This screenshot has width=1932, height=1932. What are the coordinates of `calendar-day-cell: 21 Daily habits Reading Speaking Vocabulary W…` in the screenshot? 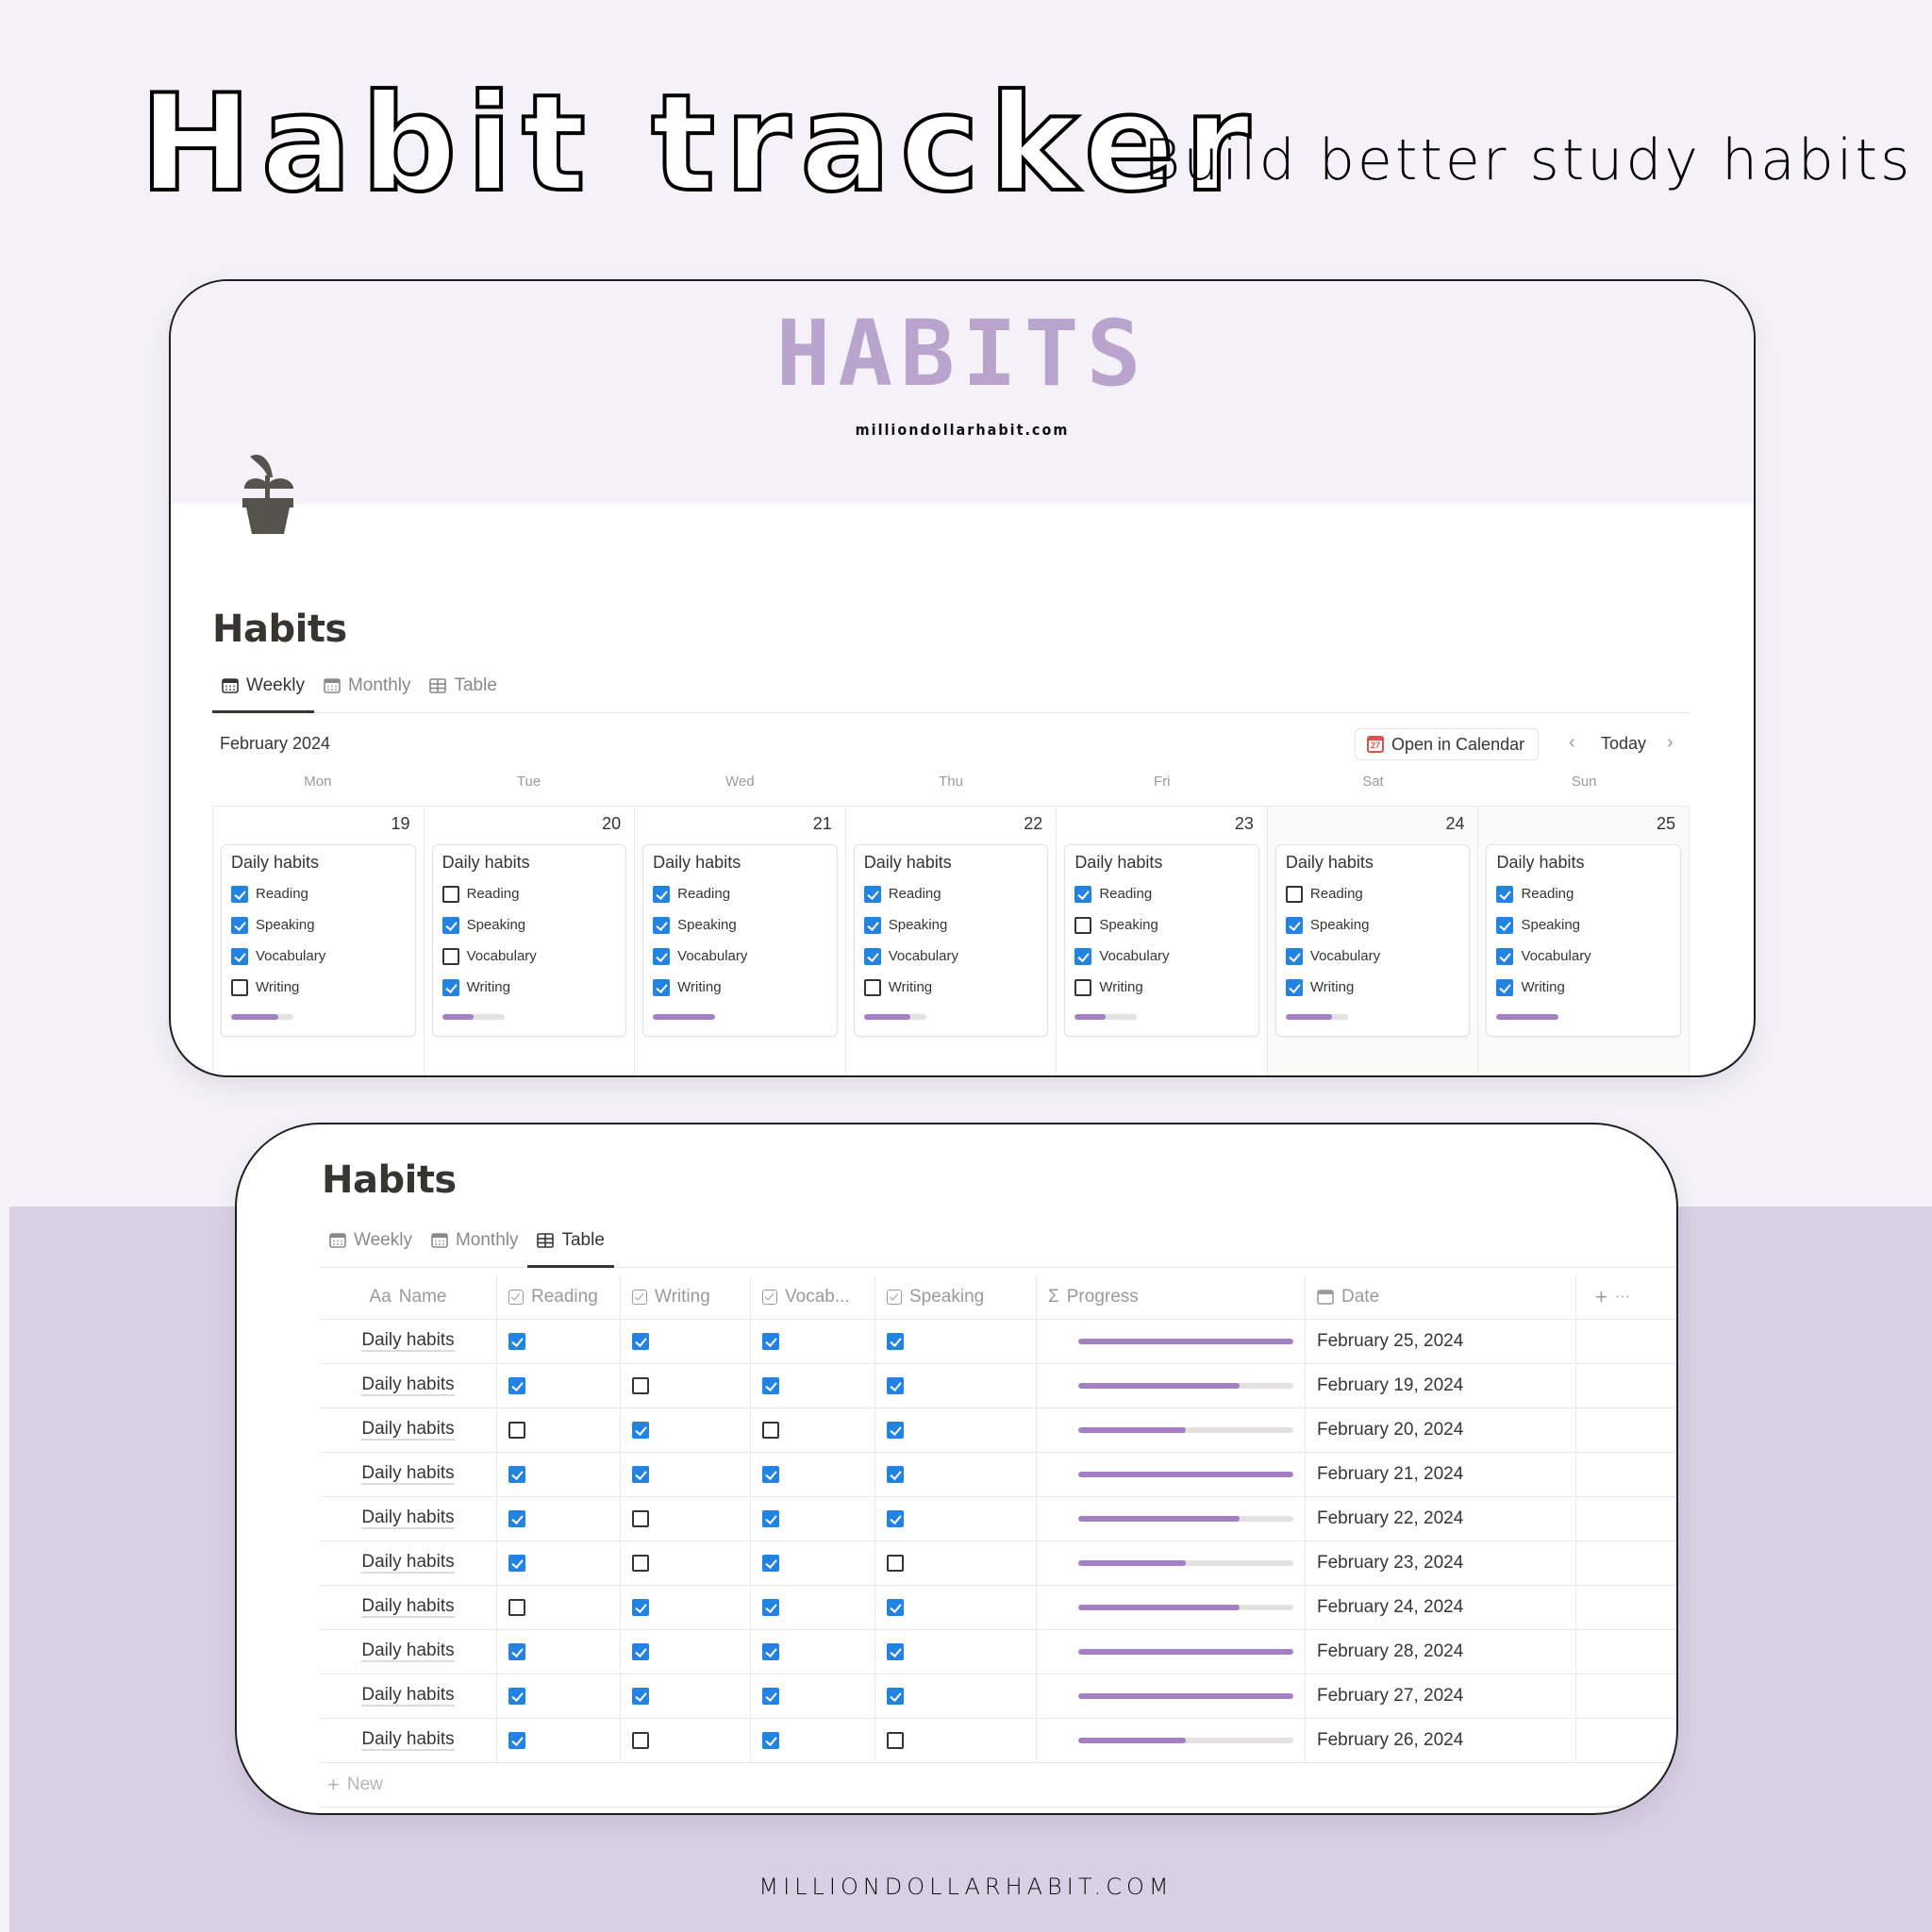 It's located at (741, 941).